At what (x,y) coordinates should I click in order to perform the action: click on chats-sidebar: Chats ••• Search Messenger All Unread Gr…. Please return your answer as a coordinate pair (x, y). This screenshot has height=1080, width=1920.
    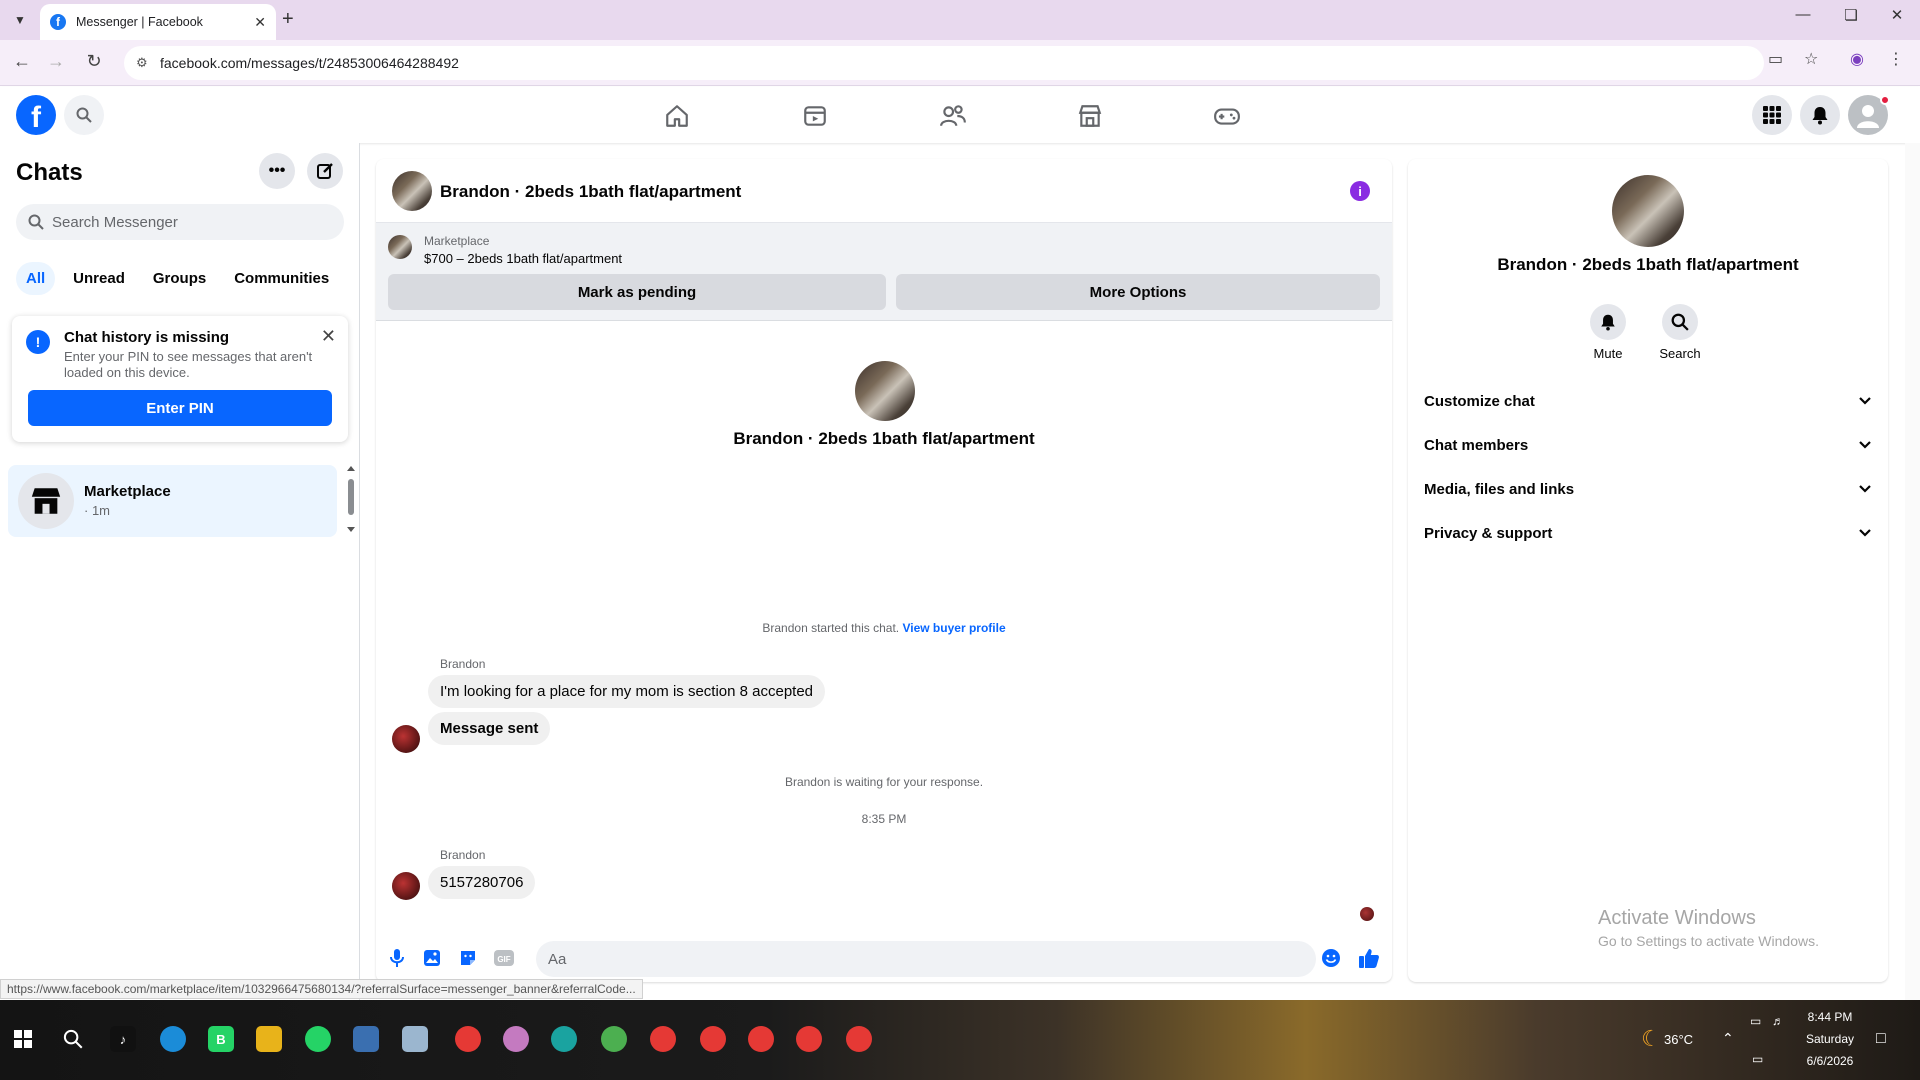
    Looking at the image, I should click on (180, 571).